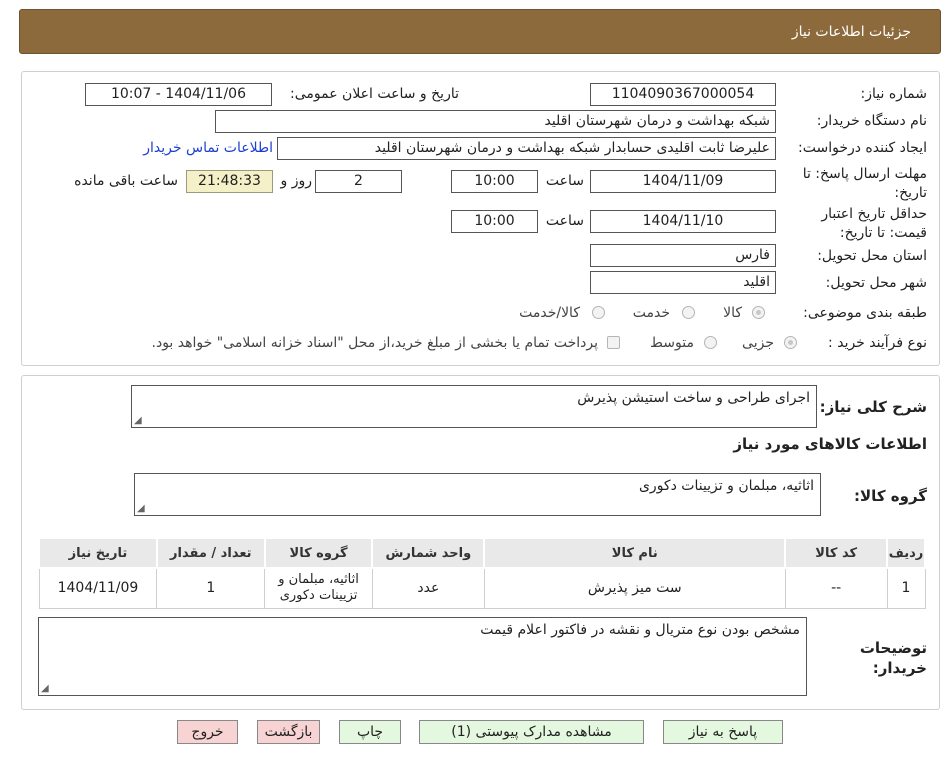 Image resolution: width=944 pixels, height=764 pixels. I want to click on remaining-time-field: 21:48:33, so click(229, 181).